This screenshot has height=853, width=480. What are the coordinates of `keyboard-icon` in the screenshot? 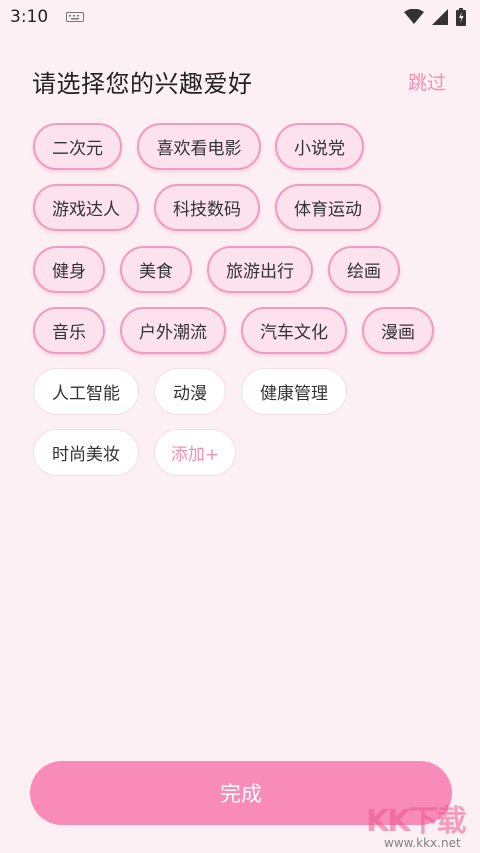 It's located at (75, 17).